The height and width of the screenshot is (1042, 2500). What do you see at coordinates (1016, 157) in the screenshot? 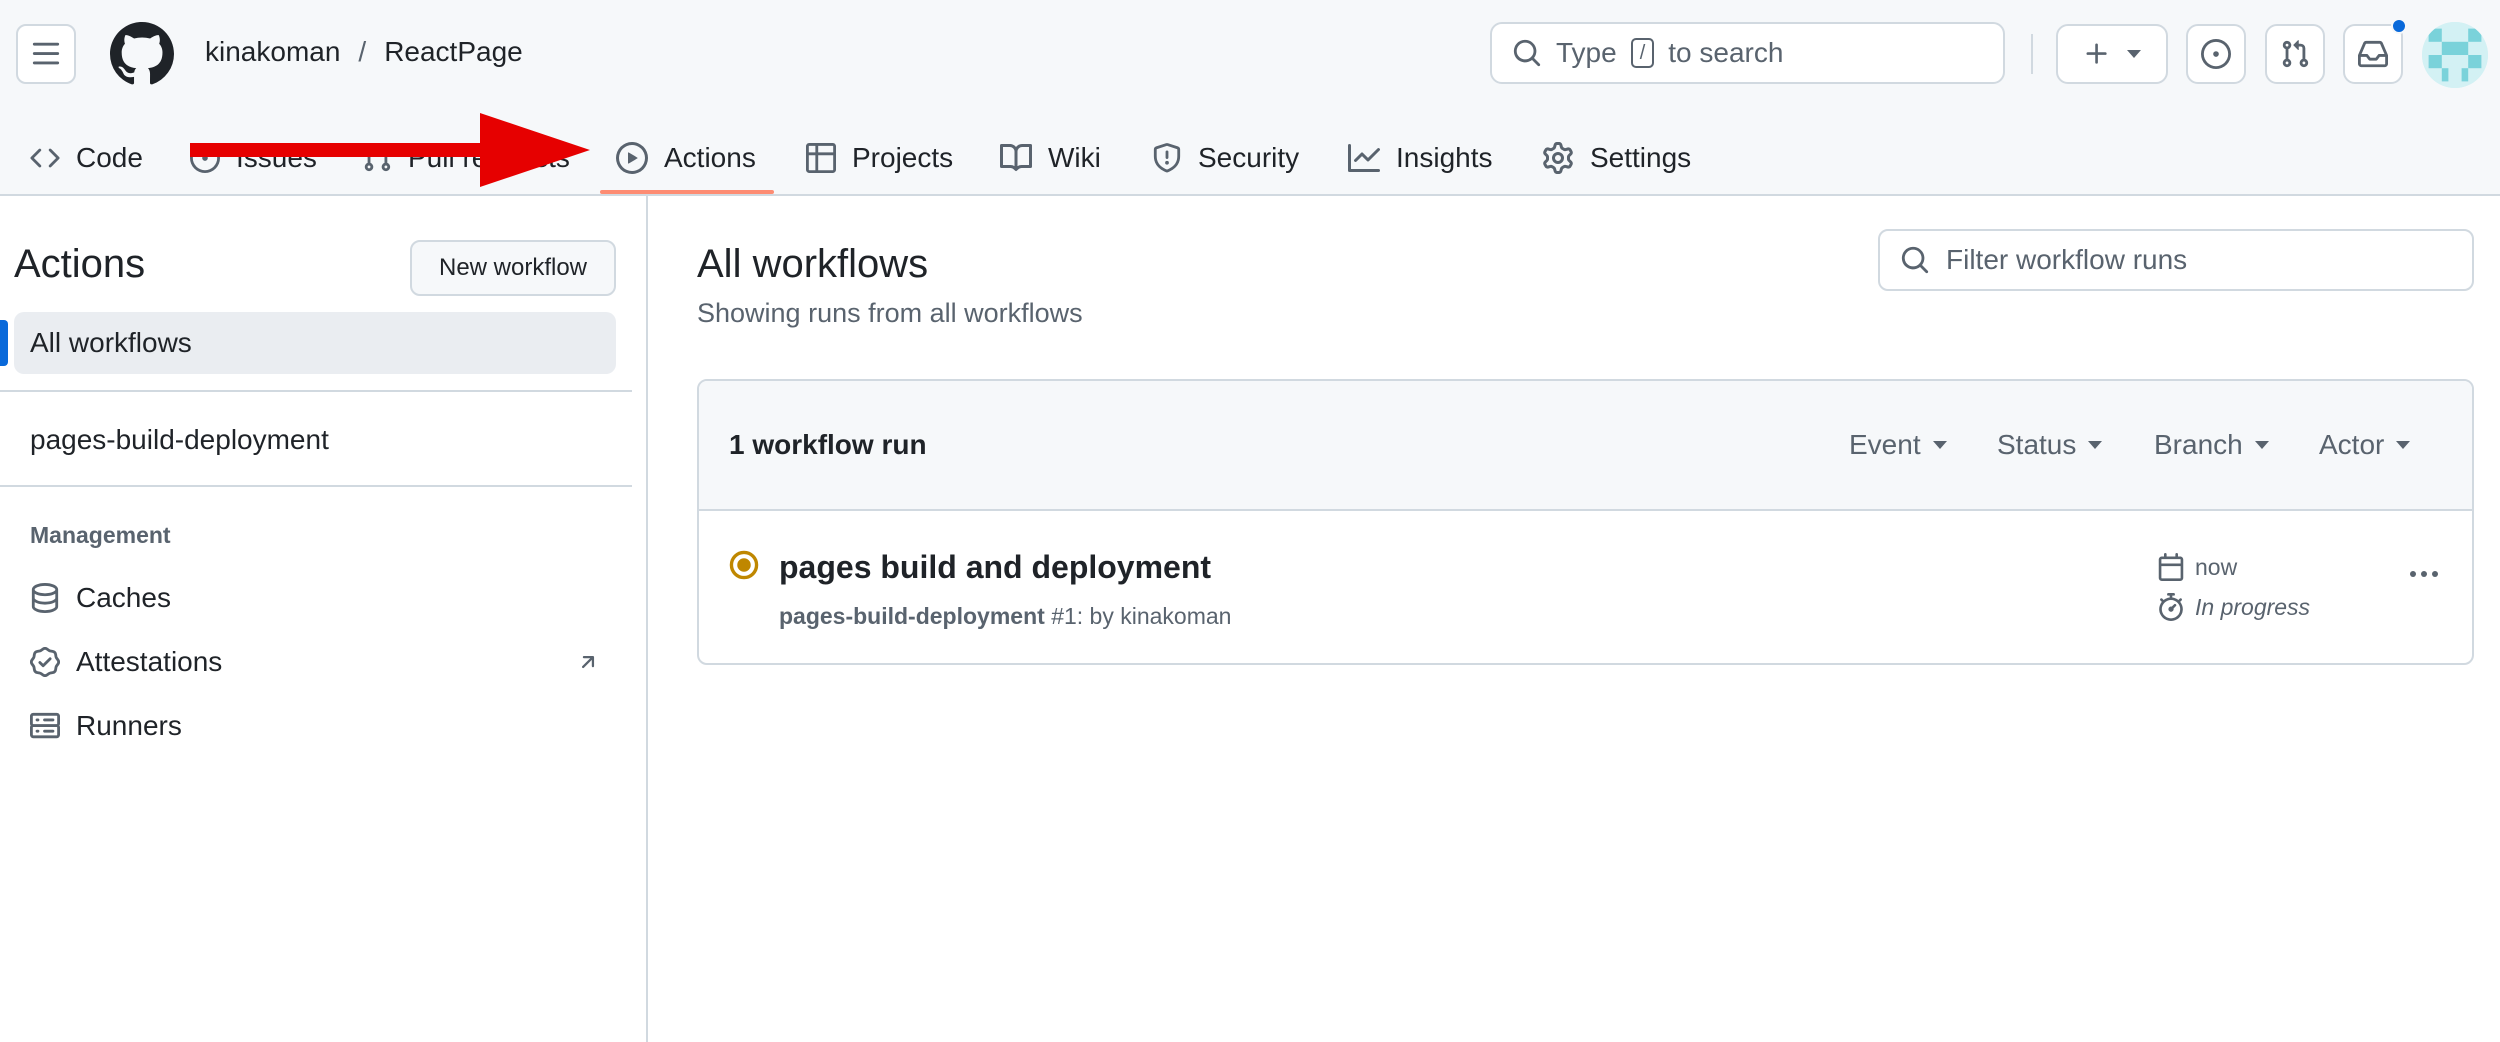
I see `book-icon` at bounding box center [1016, 157].